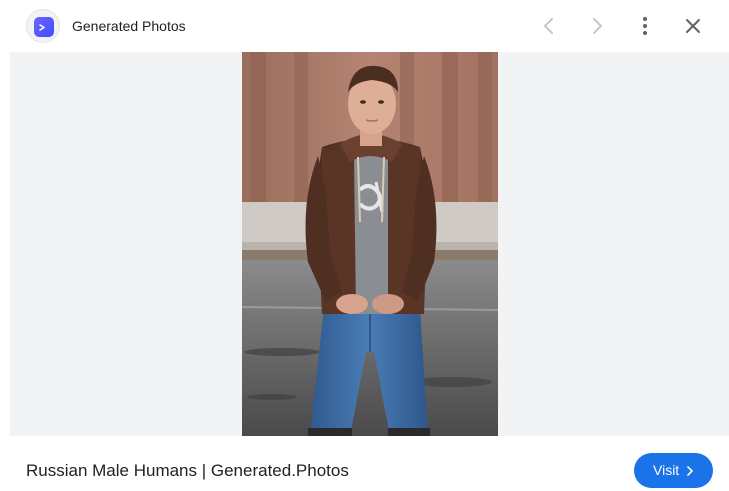 This screenshot has width=729, height=491. What do you see at coordinates (129, 26) in the screenshot?
I see `site-name: Generated Photos` at bounding box center [129, 26].